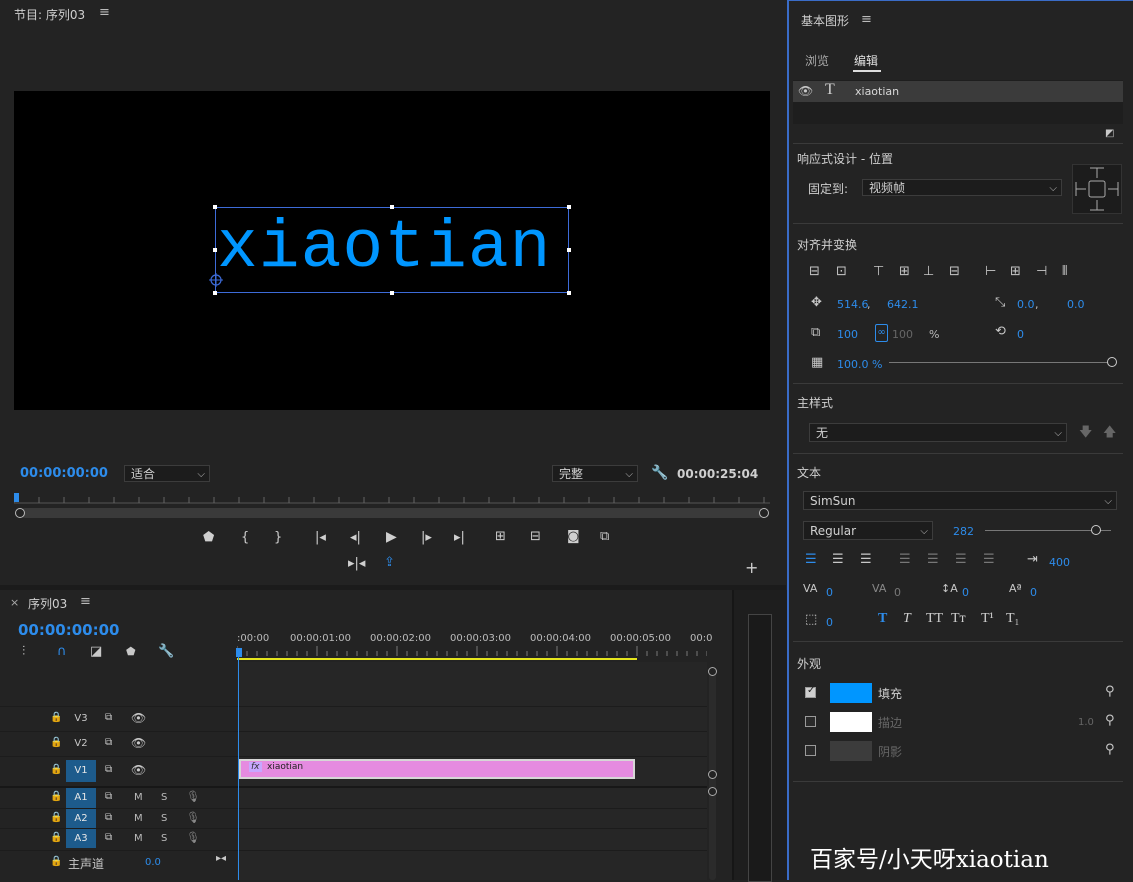 The image size is (1133, 882). Describe the element at coordinates (1085, 432) in the screenshot. I see `push-down-arrow-icon: 🡇` at that location.